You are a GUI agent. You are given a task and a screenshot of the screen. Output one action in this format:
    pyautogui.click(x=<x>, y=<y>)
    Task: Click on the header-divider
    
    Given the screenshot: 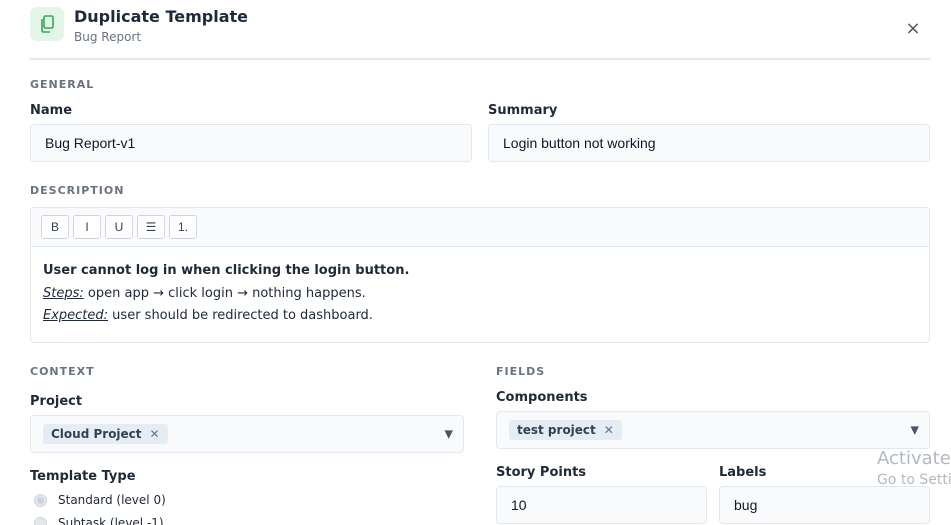 What is the action you would take?
    pyautogui.click(x=480, y=59)
    